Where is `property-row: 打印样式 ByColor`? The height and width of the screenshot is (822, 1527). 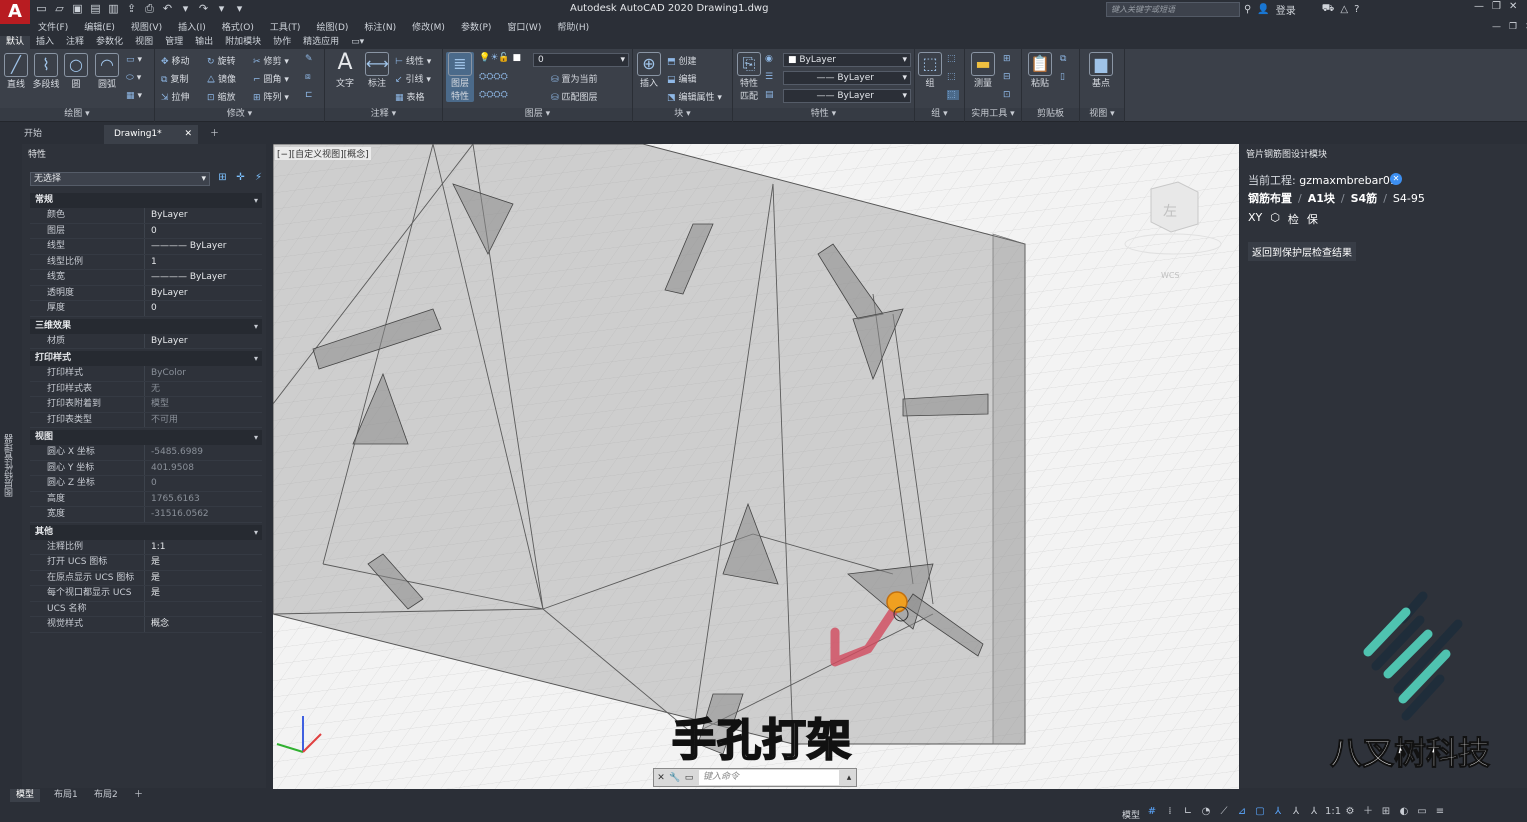 property-row: 打印样式 ByColor is located at coordinates (146, 374).